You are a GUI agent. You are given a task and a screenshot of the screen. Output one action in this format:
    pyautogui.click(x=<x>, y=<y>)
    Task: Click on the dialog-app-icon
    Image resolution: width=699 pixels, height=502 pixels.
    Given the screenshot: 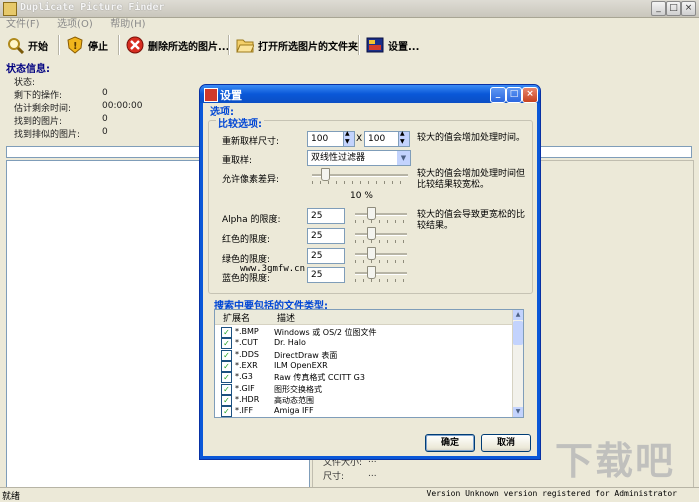 What is the action you would take?
    pyautogui.click(x=211, y=95)
    